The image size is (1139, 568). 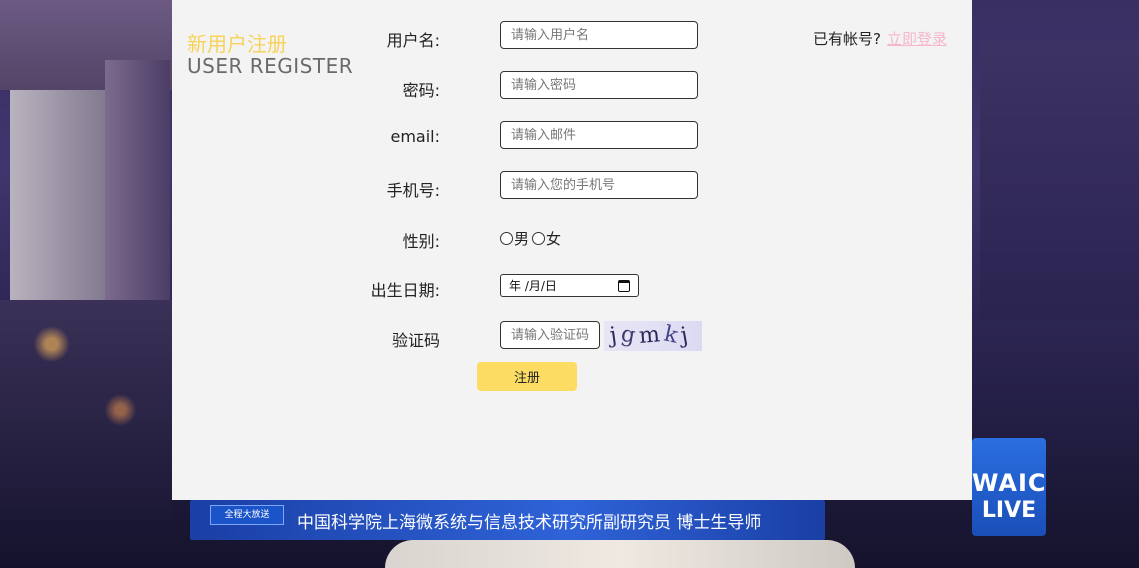 I want to click on birthday-date-input: 年 /月/日, so click(x=569, y=285).